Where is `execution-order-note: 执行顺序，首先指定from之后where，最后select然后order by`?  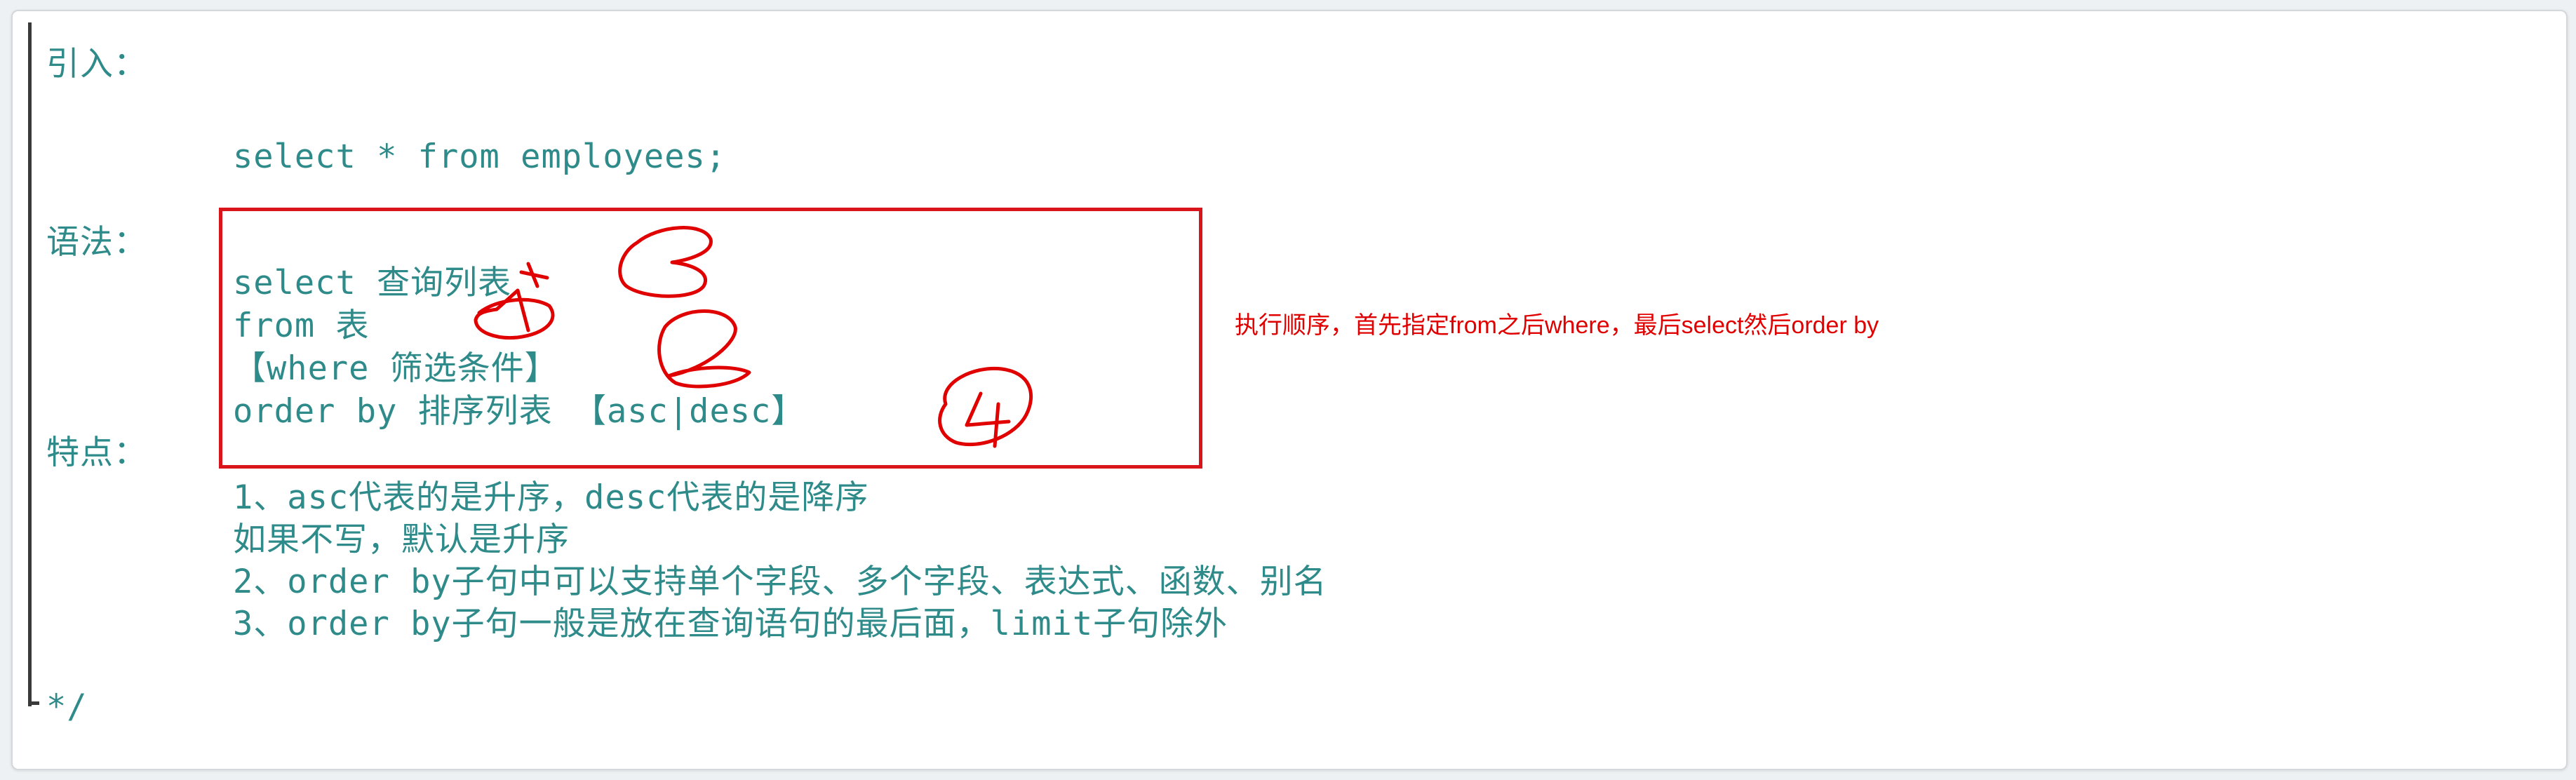 execution-order-note: 执行顺序，首先指定from之后where，最后select然后order by is located at coordinates (1557, 325).